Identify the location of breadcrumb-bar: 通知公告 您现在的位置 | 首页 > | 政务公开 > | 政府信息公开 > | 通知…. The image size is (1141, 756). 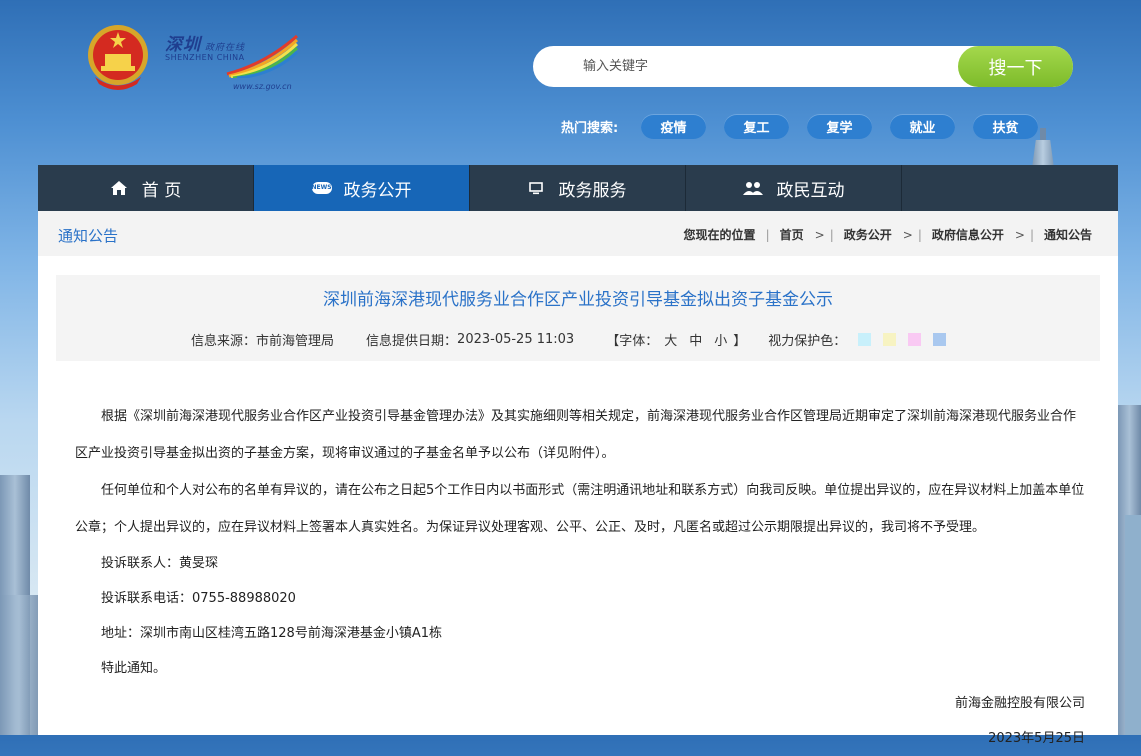
(578, 233).